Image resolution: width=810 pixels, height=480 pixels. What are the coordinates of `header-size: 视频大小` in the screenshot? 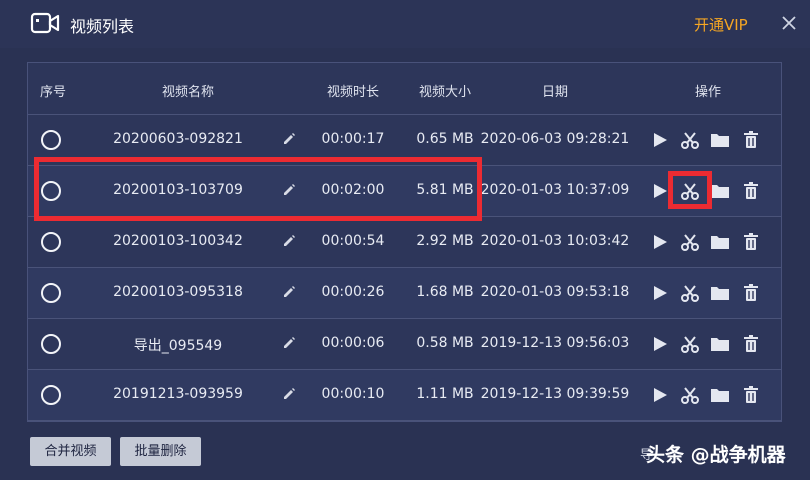 It's located at (444, 92).